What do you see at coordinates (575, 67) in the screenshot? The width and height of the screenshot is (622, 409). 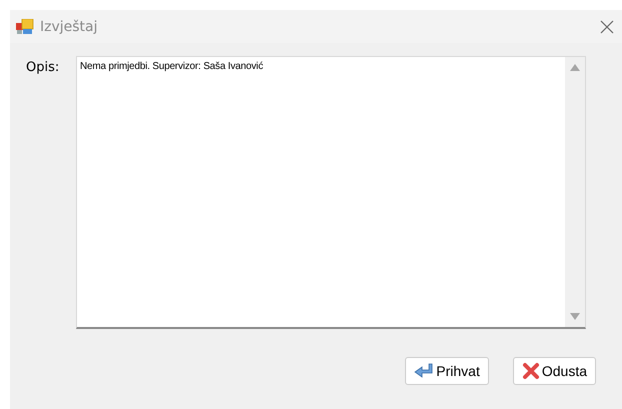 I see `scroll-up-icon` at bounding box center [575, 67].